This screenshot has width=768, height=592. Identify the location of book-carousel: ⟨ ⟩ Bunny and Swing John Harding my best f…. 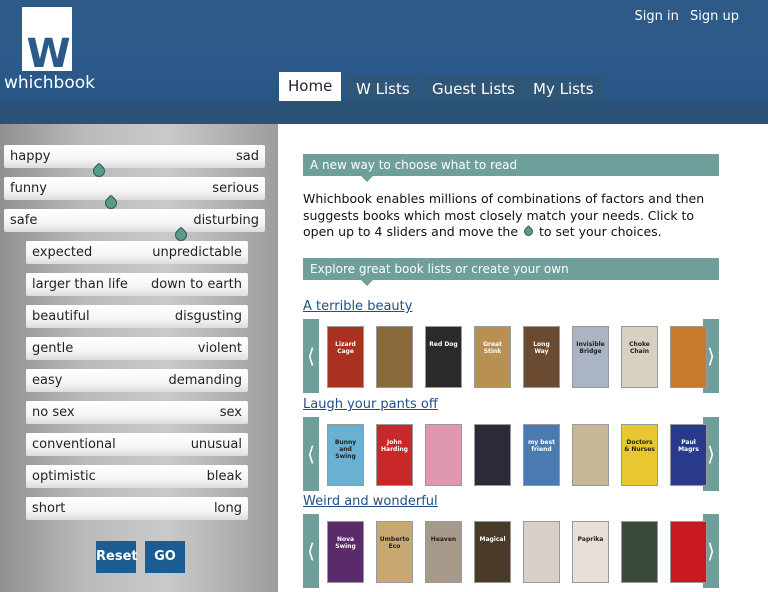
(511, 454).